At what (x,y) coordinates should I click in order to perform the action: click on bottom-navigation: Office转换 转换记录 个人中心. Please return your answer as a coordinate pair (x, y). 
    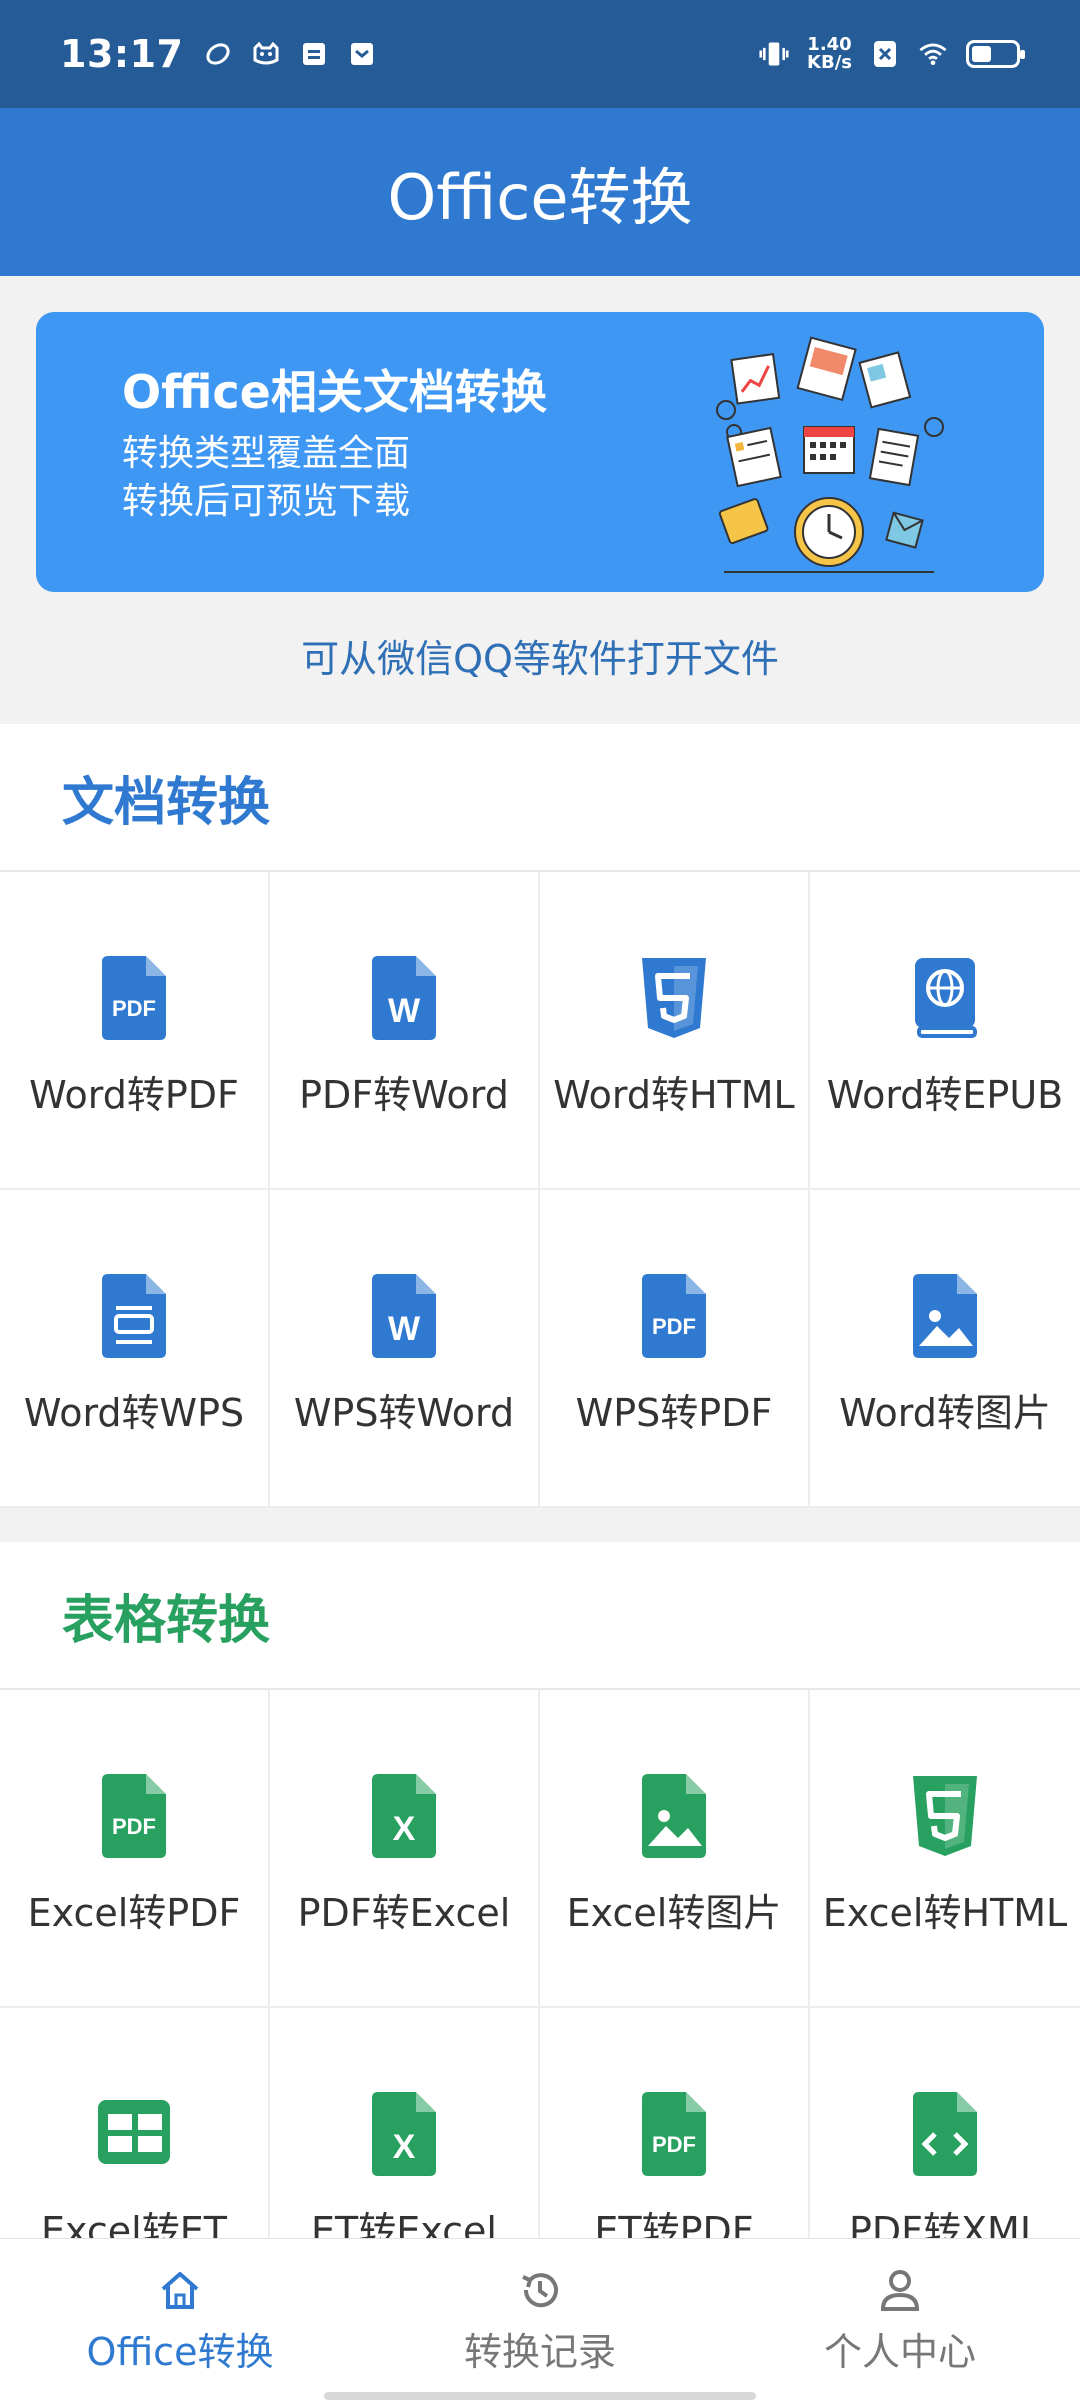
    Looking at the image, I should click on (540, 2323).